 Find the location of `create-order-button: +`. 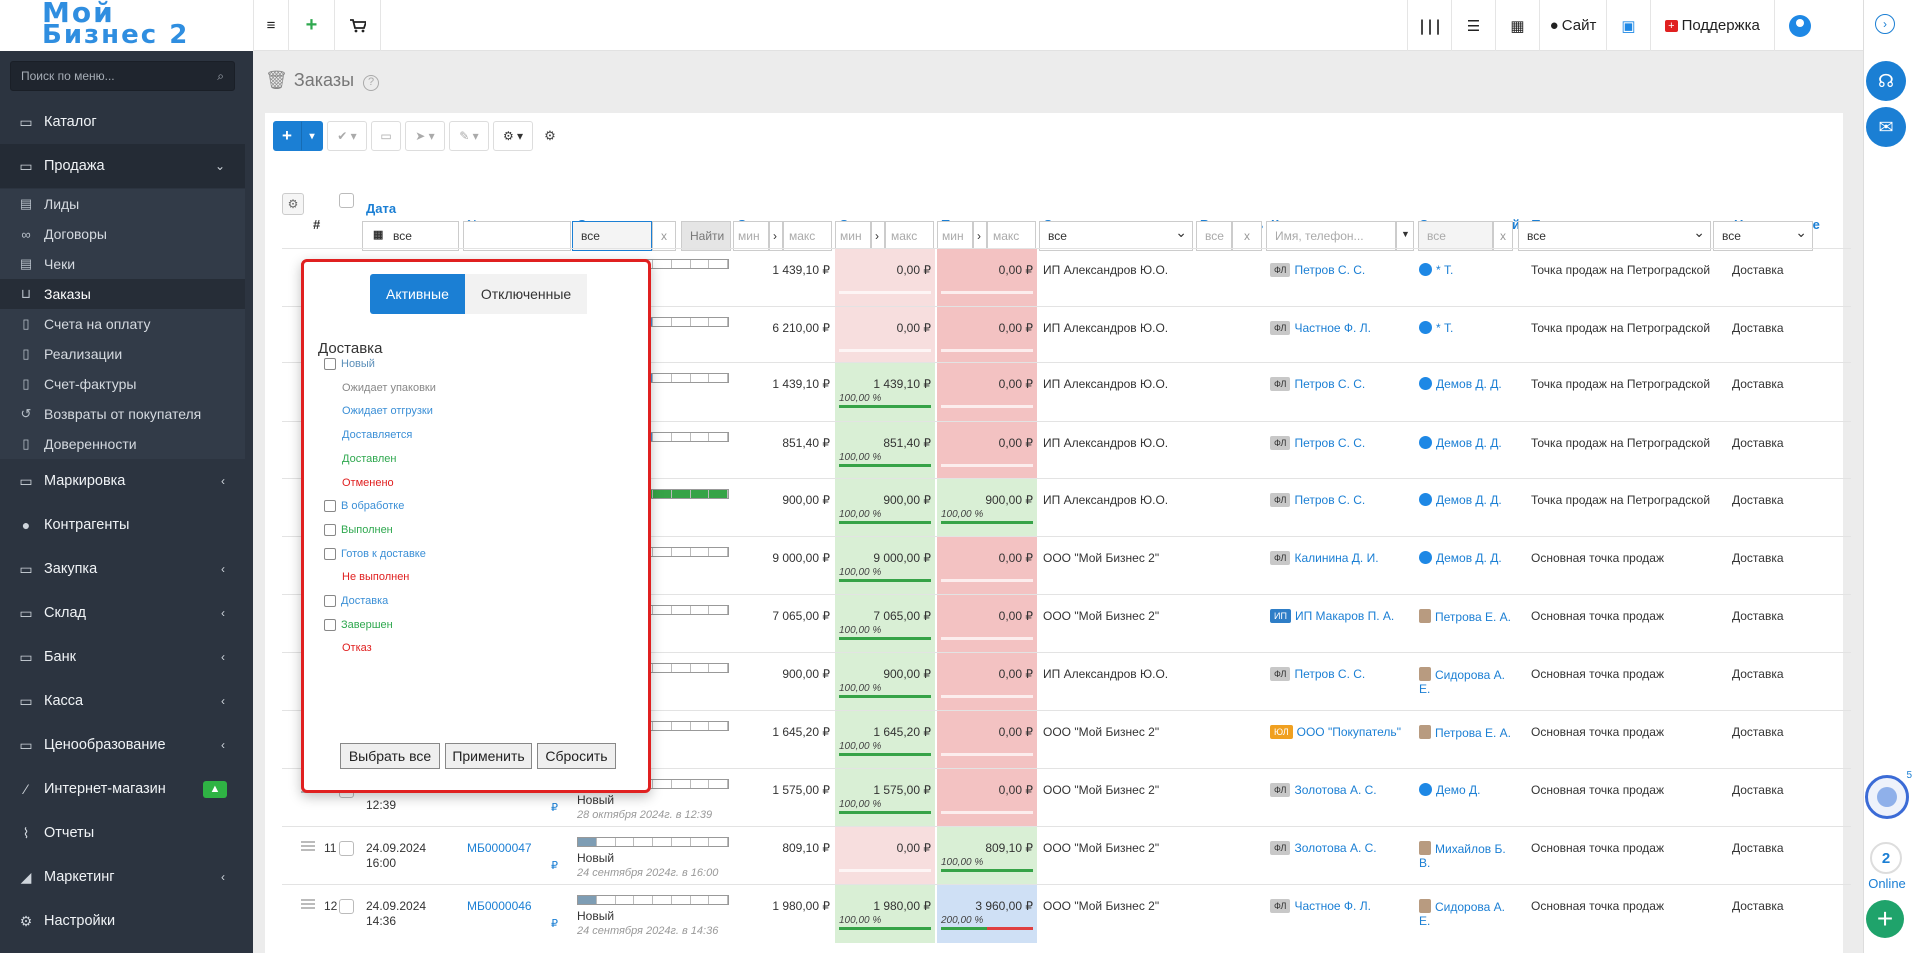

create-order-button: + is located at coordinates (287, 136).